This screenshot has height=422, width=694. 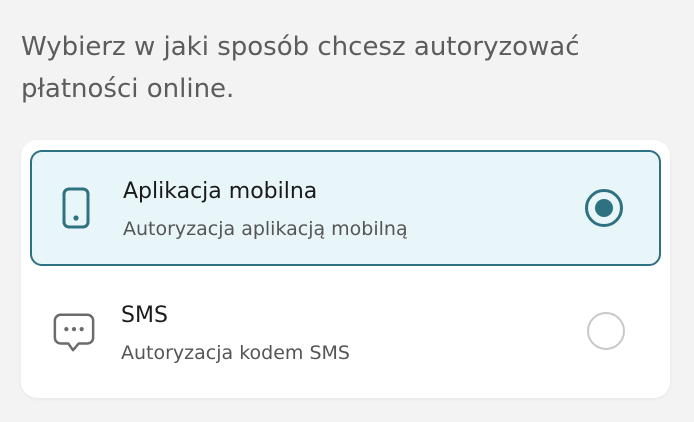 What do you see at coordinates (235, 353) in the screenshot?
I see `option-subtitle: Autoryzacja kodem SMS` at bounding box center [235, 353].